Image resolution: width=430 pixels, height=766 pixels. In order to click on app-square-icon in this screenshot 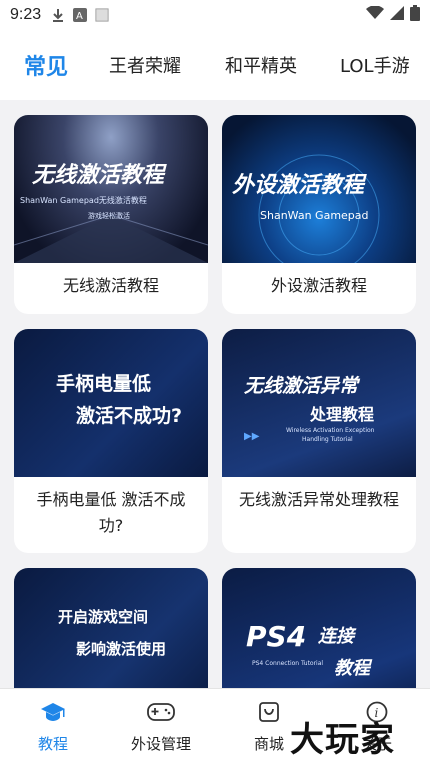, I will do `click(102, 15)`.